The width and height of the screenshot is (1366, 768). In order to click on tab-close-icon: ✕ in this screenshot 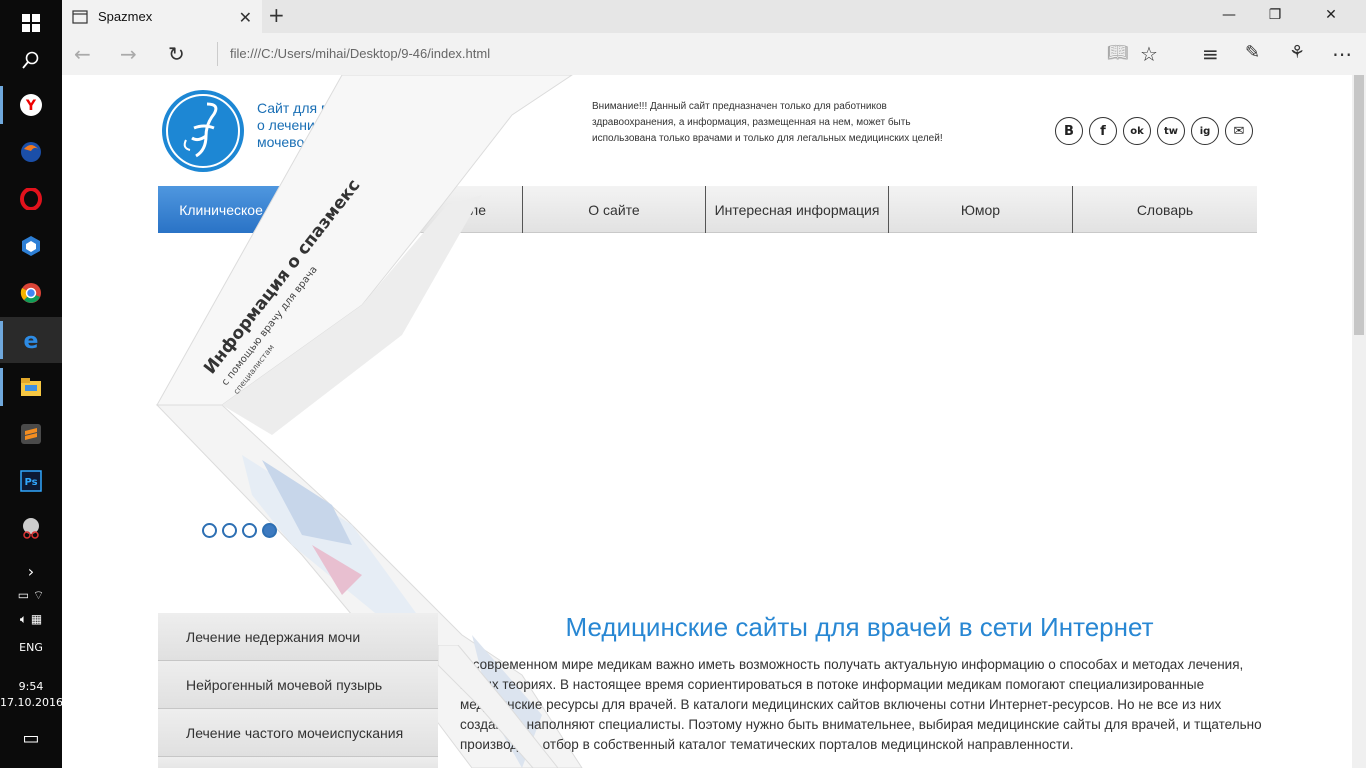, I will do `click(245, 17)`.